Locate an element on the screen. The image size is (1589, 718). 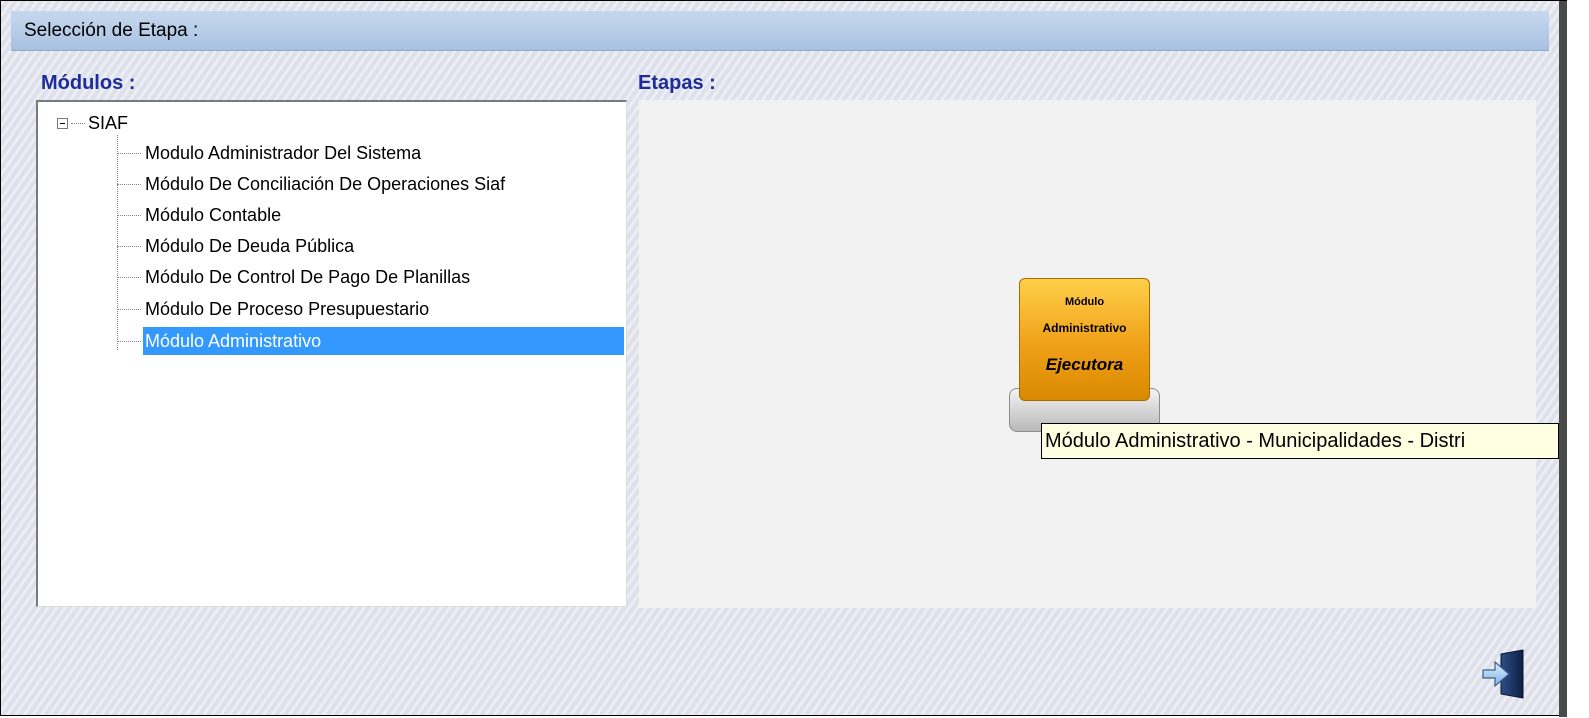
tree-item-administrador-sistema: Modulo Administrador Del Sistema is located at coordinates (270, 153).